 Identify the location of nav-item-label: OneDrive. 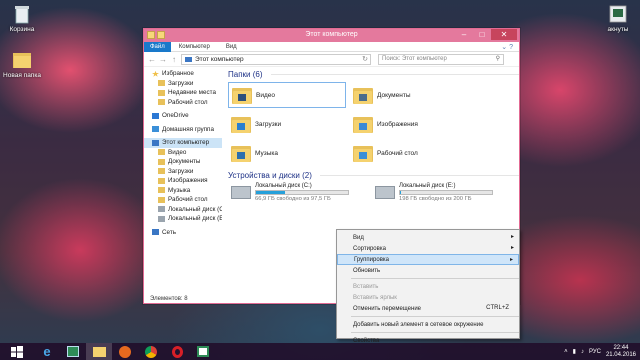
(175, 116).